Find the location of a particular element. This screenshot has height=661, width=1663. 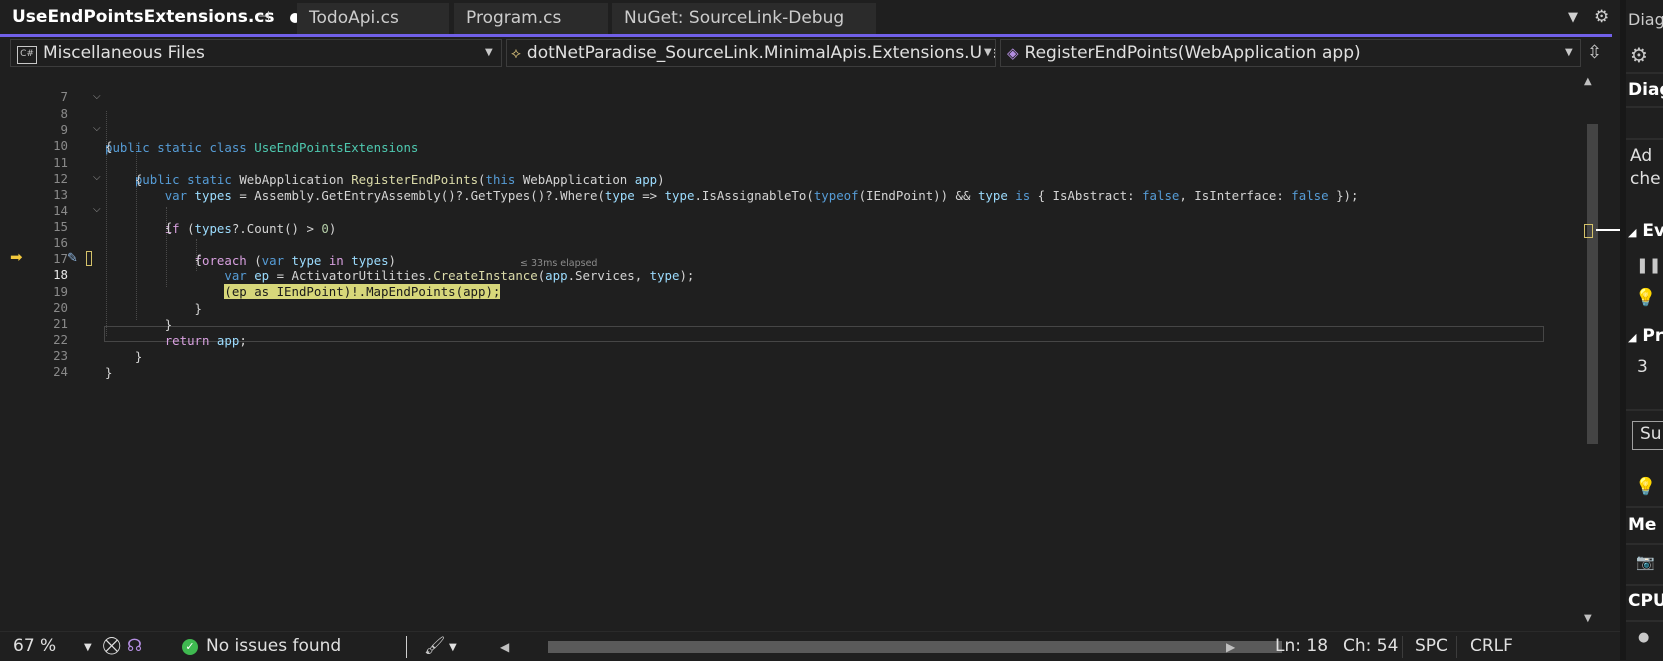

tab-label: NuGet: SourceLink-Debug is located at coordinates (734, 18).